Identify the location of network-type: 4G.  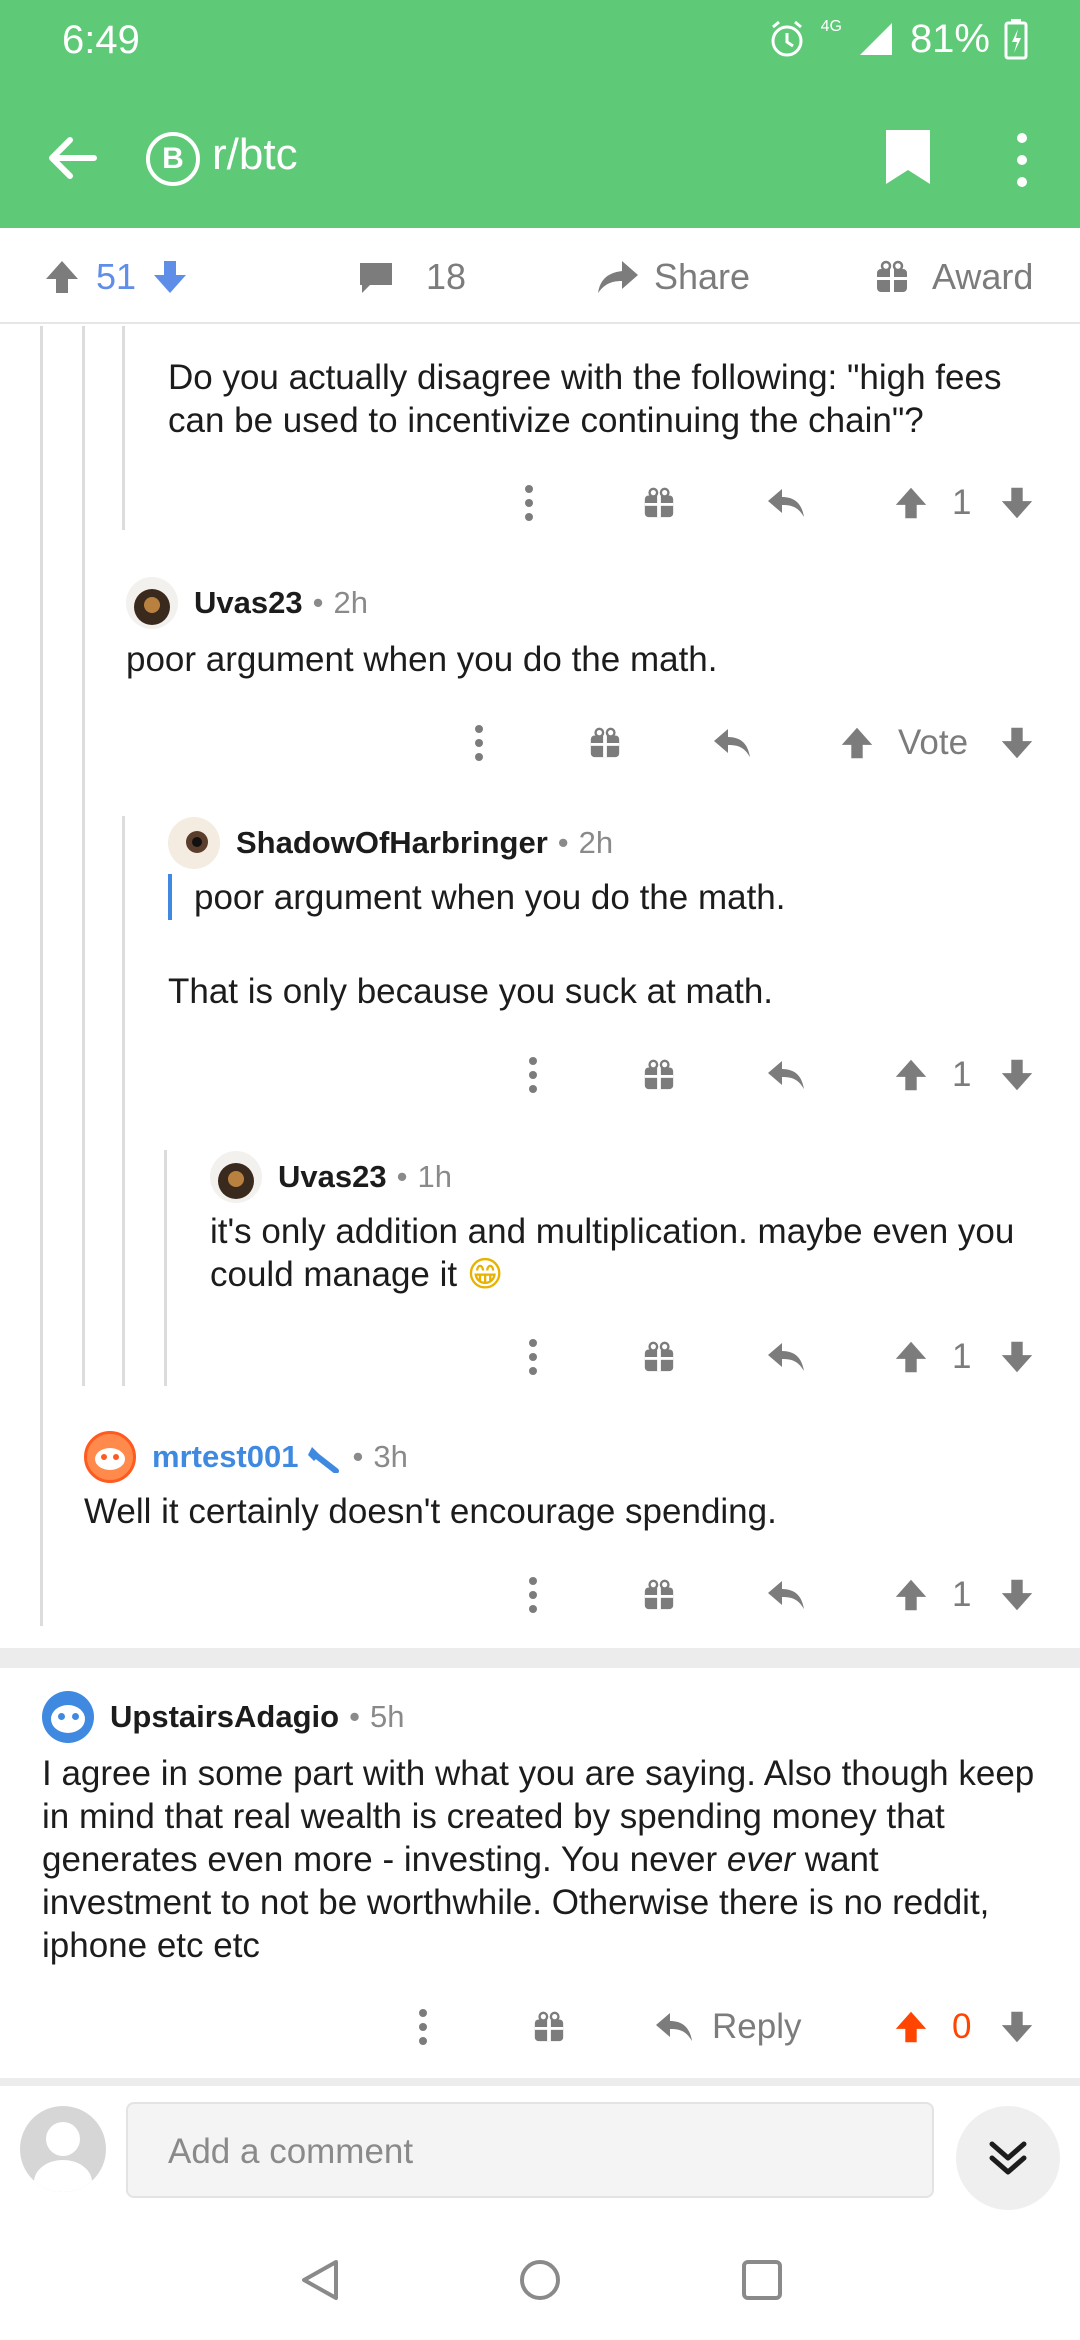
(831, 26).